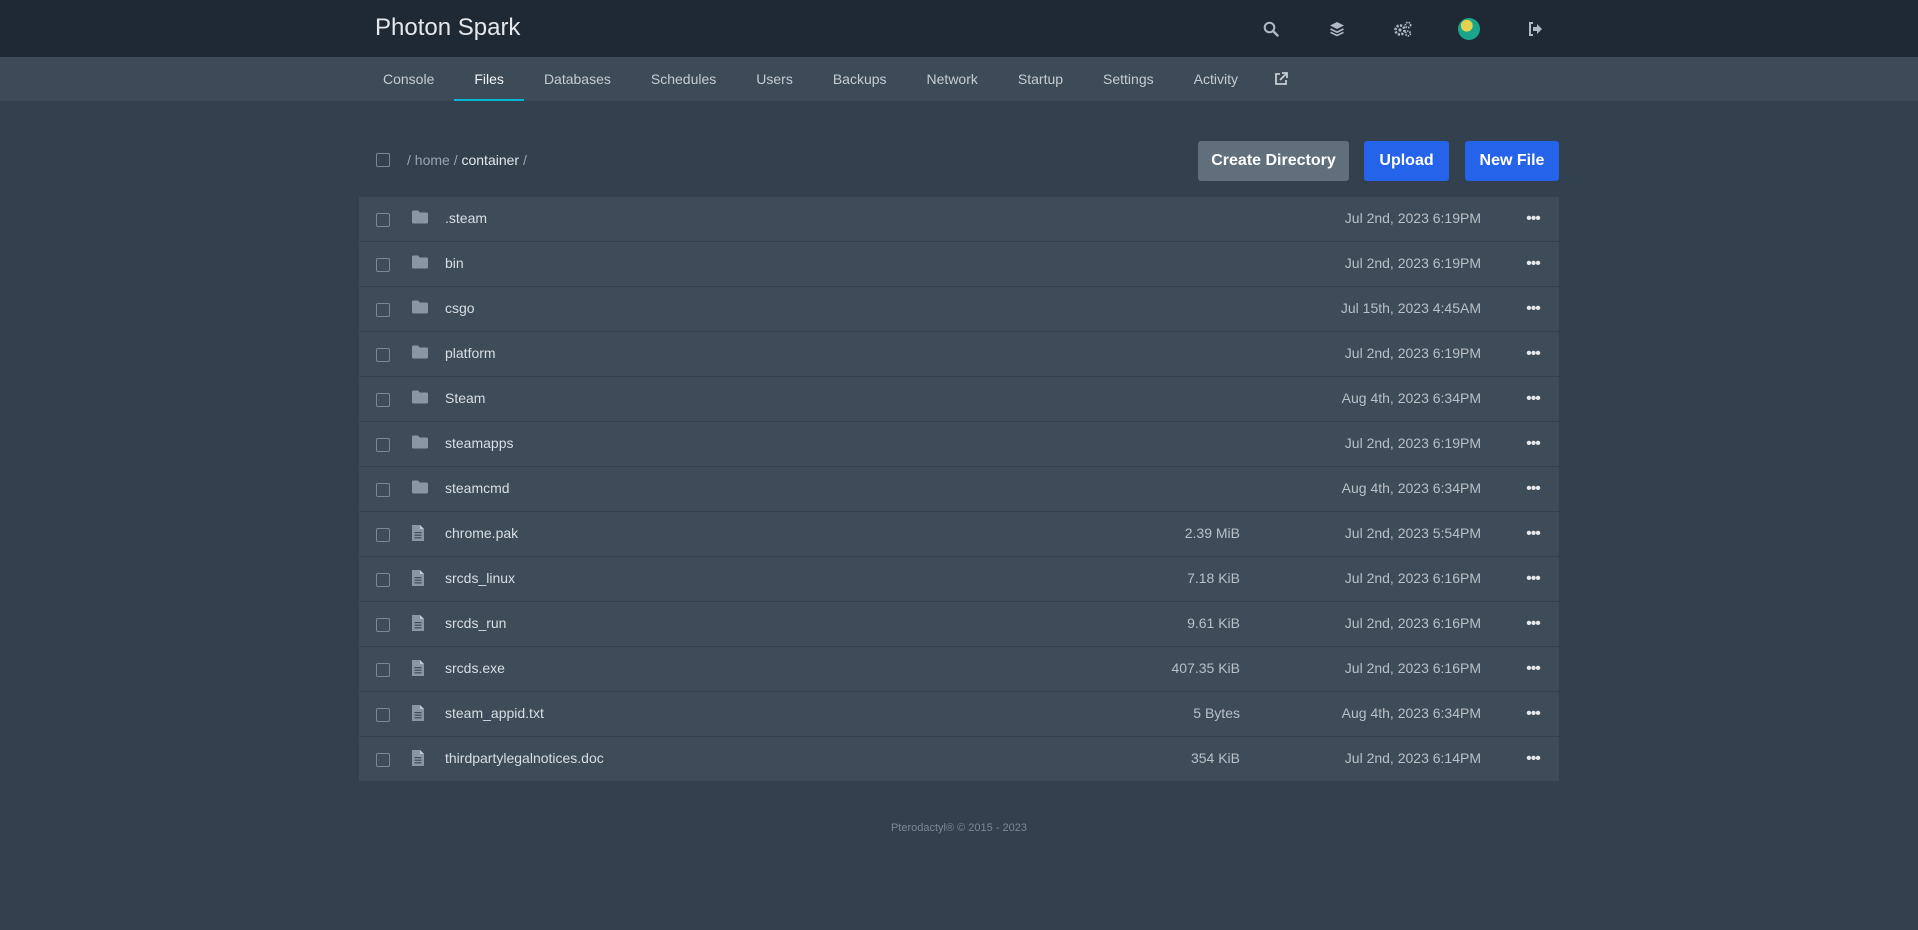 Image resolution: width=1918 pixels, height=930 pixels. I want to click on file-modified-date: Jul 2nd, 2023 6:16PM, so click(1412, 578).